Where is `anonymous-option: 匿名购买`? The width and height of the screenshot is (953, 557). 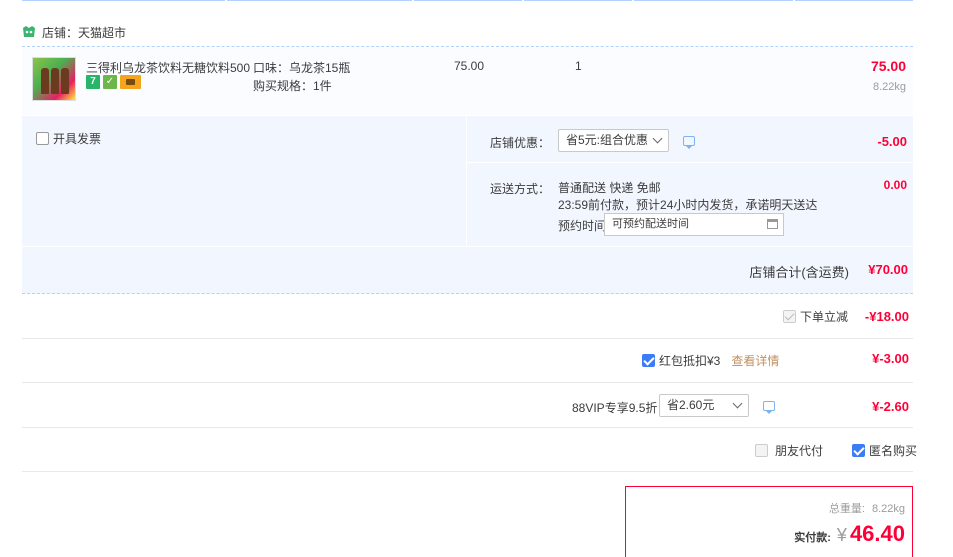
anonymous-option: 匿名购买 is located at coordinates (884, 450).